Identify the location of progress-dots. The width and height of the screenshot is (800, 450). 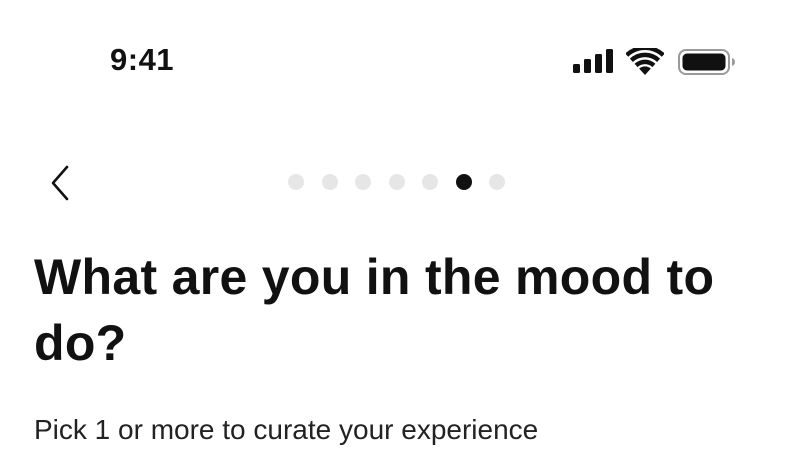
(396, 182).